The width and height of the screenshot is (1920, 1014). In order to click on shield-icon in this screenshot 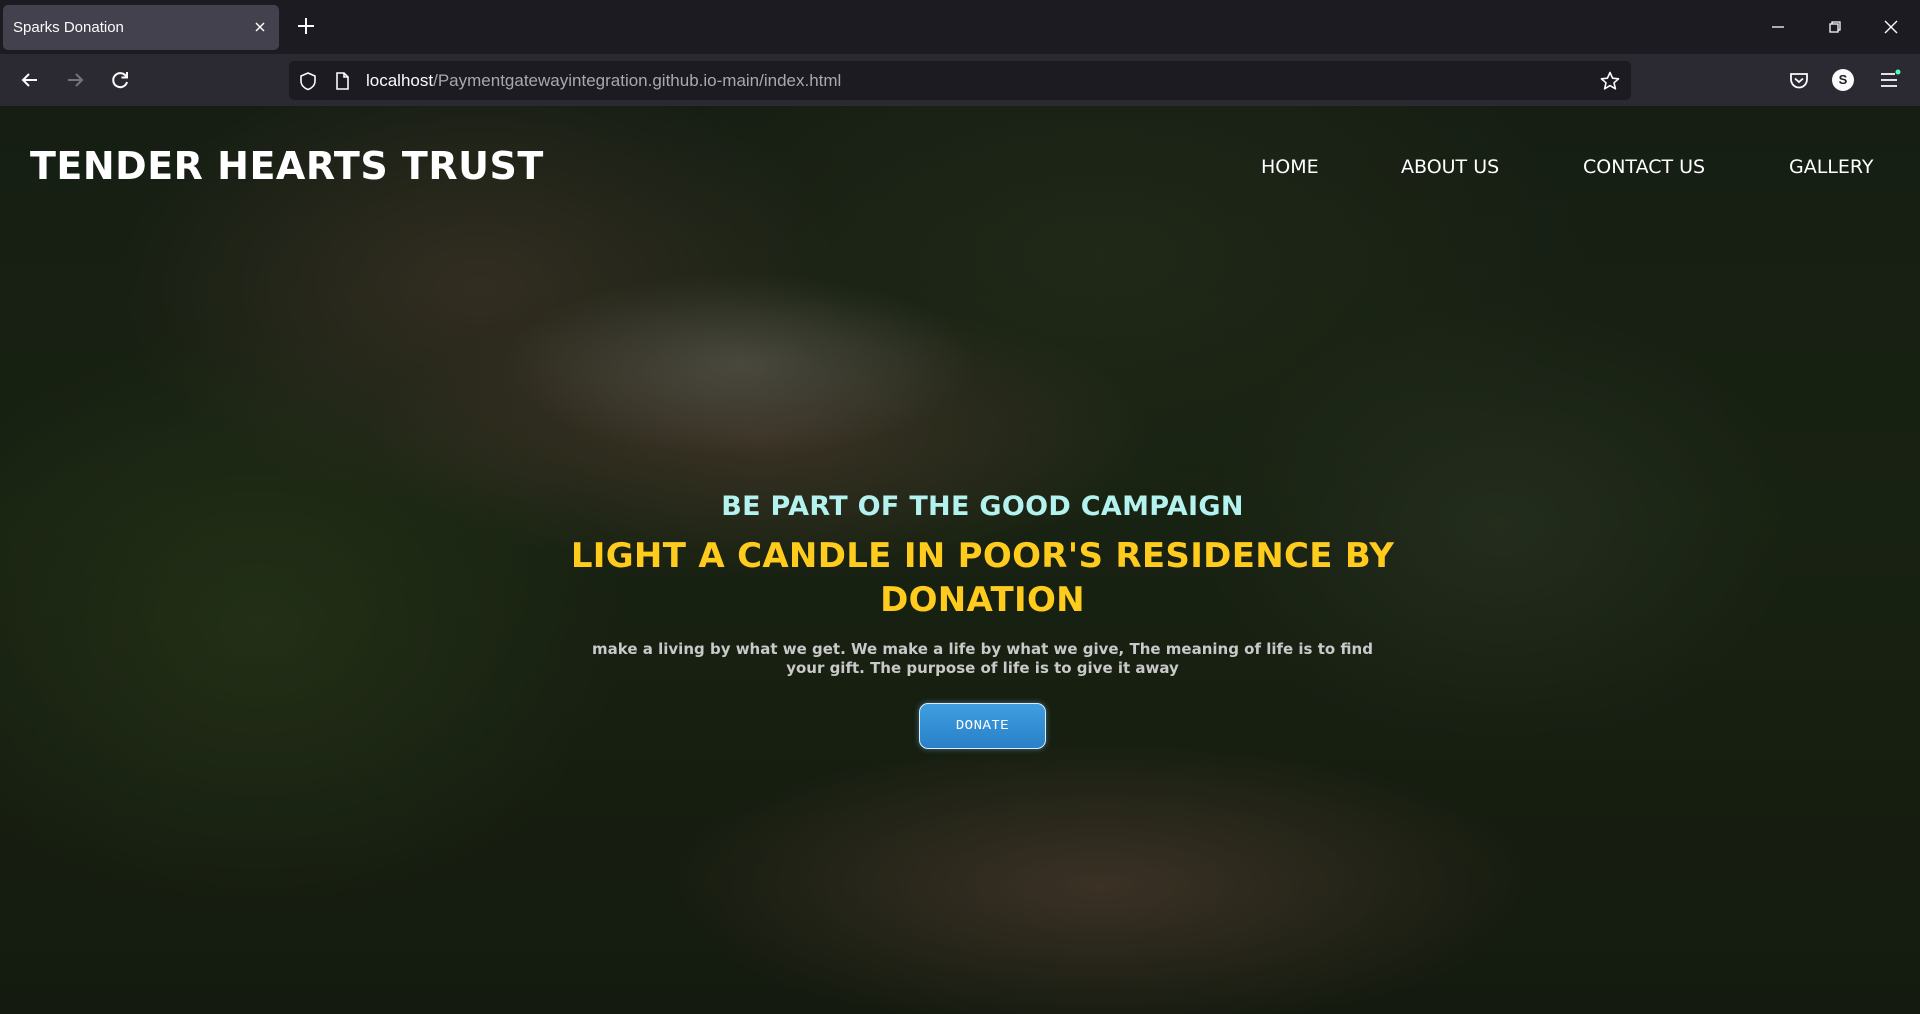, I will do `click(308, 81)`.